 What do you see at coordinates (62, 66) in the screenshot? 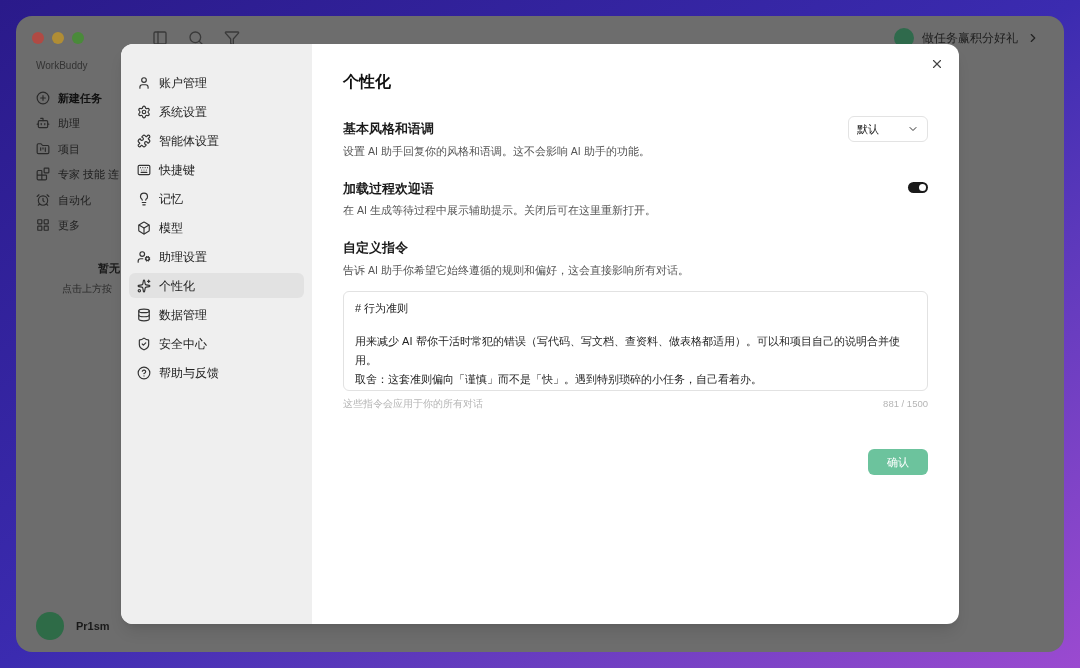
I see `brand-name: WorkBuddy` at bounding box center [62, 66].